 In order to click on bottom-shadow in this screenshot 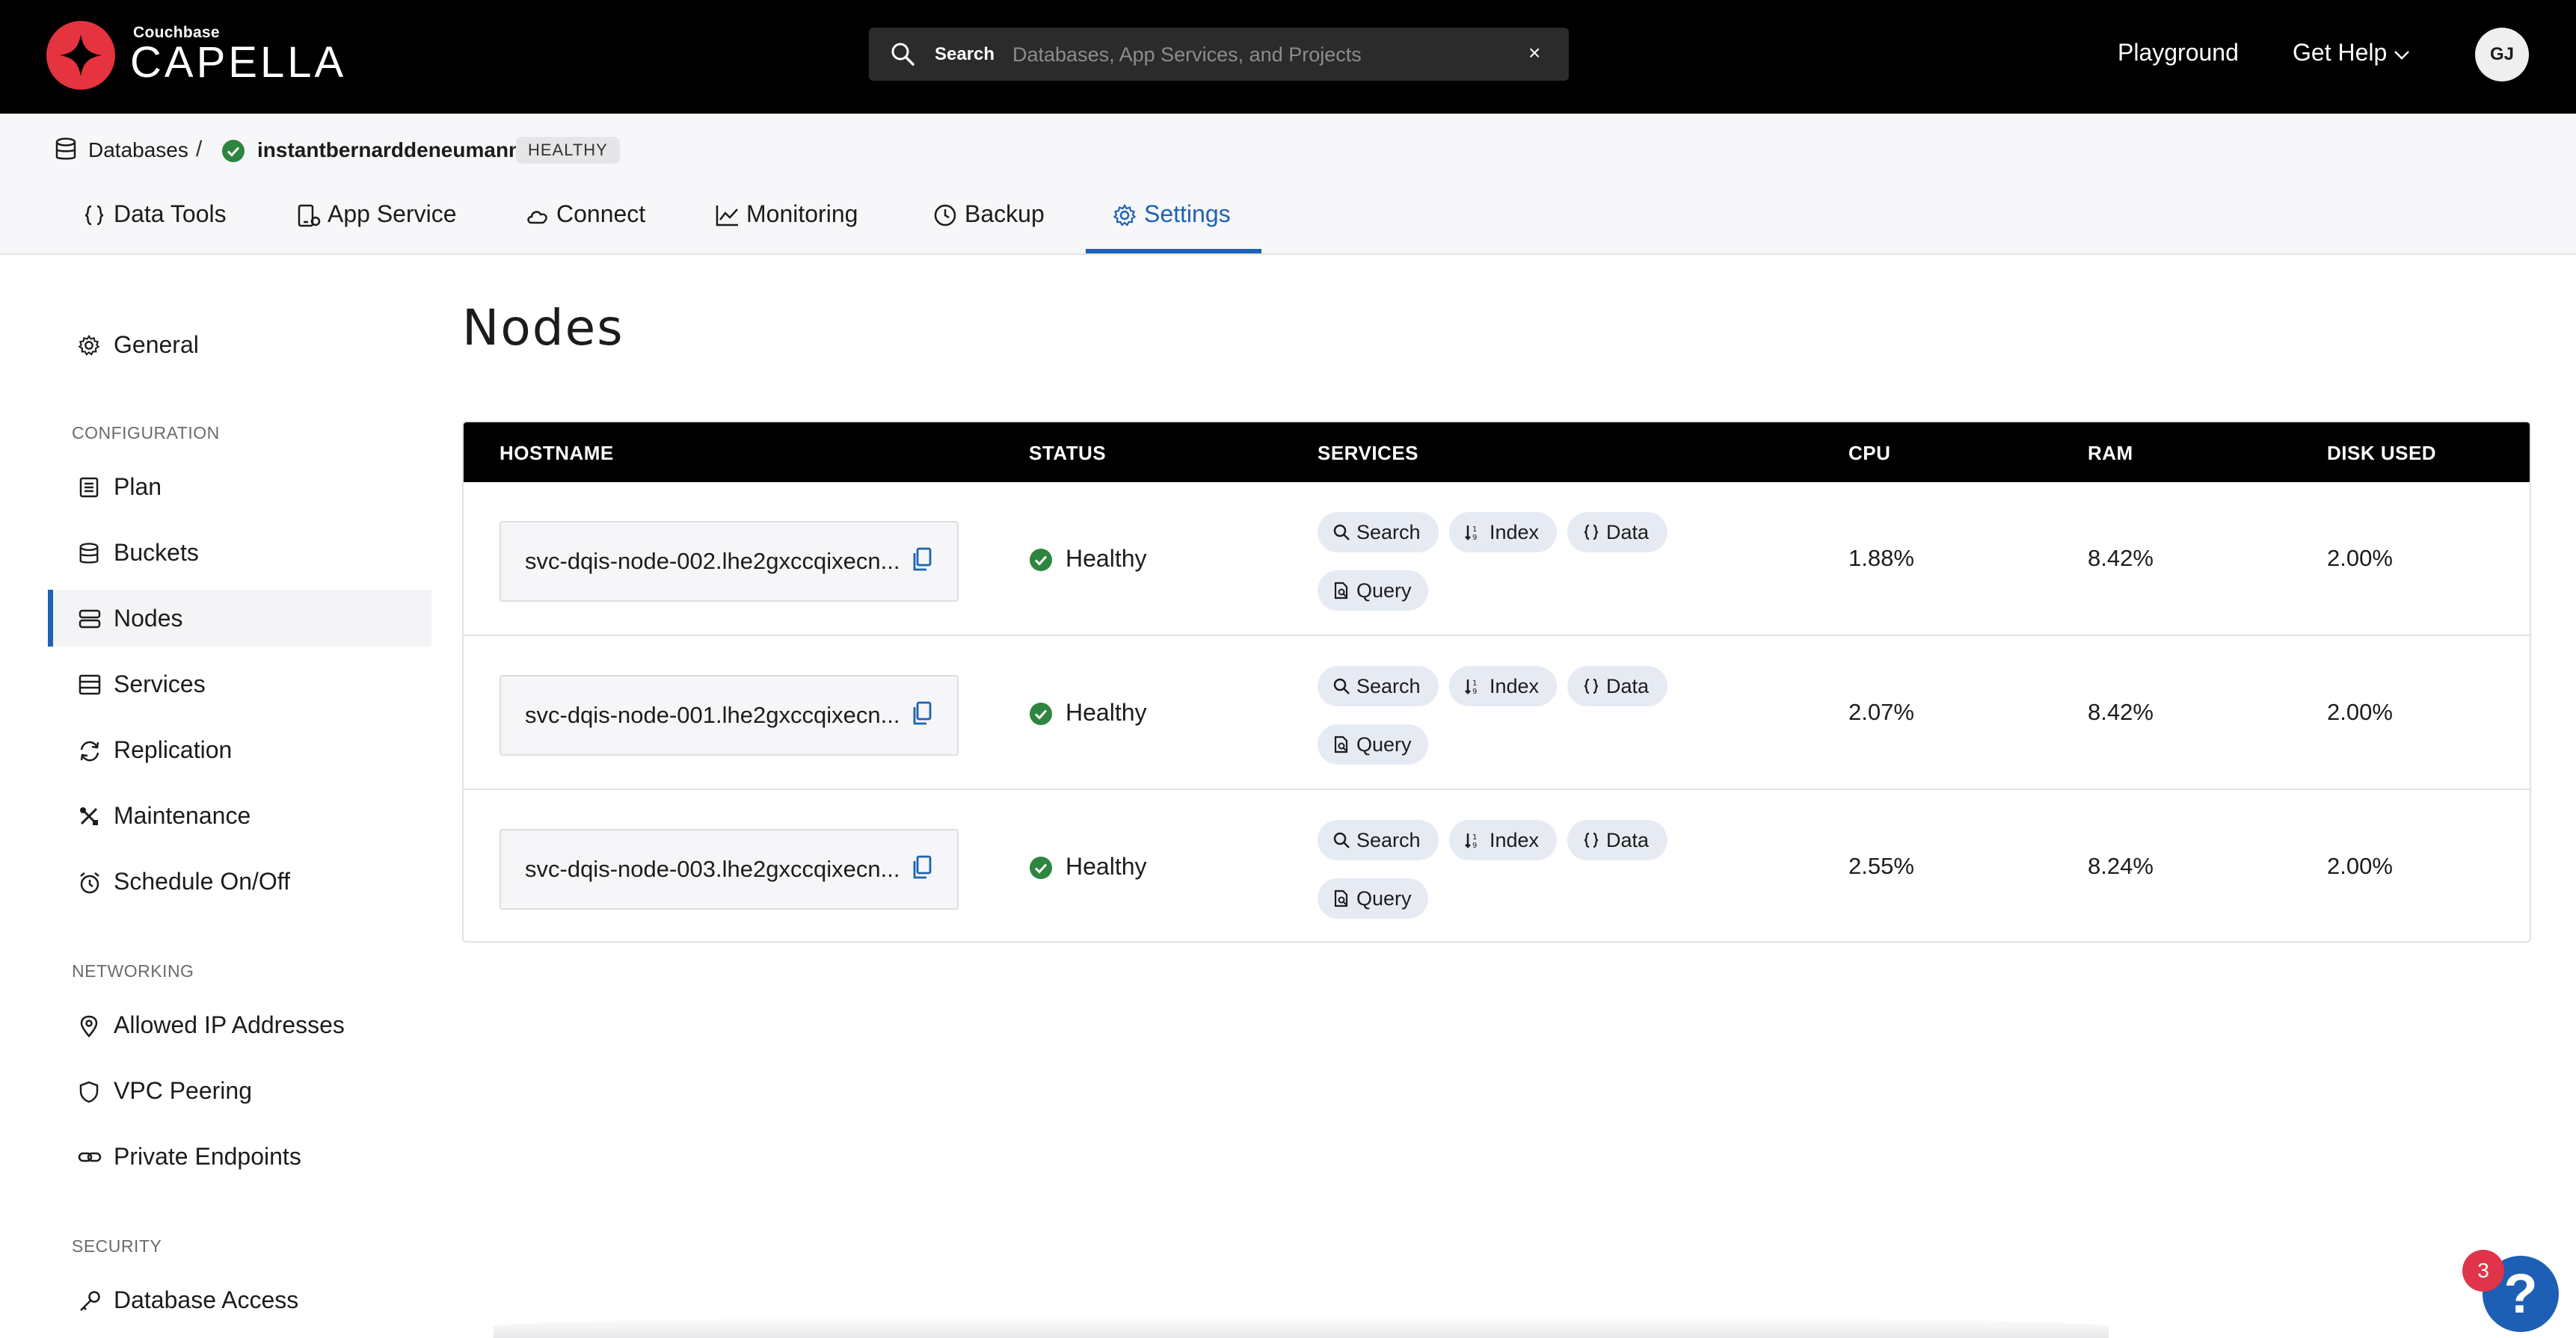, I will do `click(1301, 1327)`.